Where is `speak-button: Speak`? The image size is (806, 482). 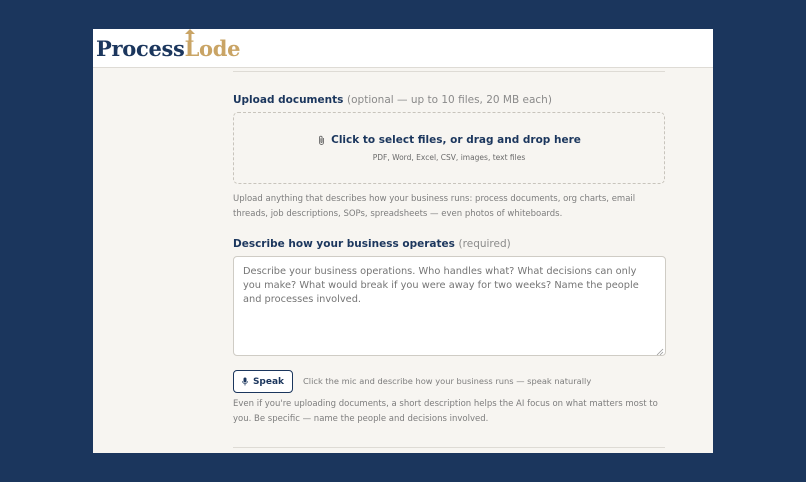 speak-button: Speak is located at coordinates (263, 381).